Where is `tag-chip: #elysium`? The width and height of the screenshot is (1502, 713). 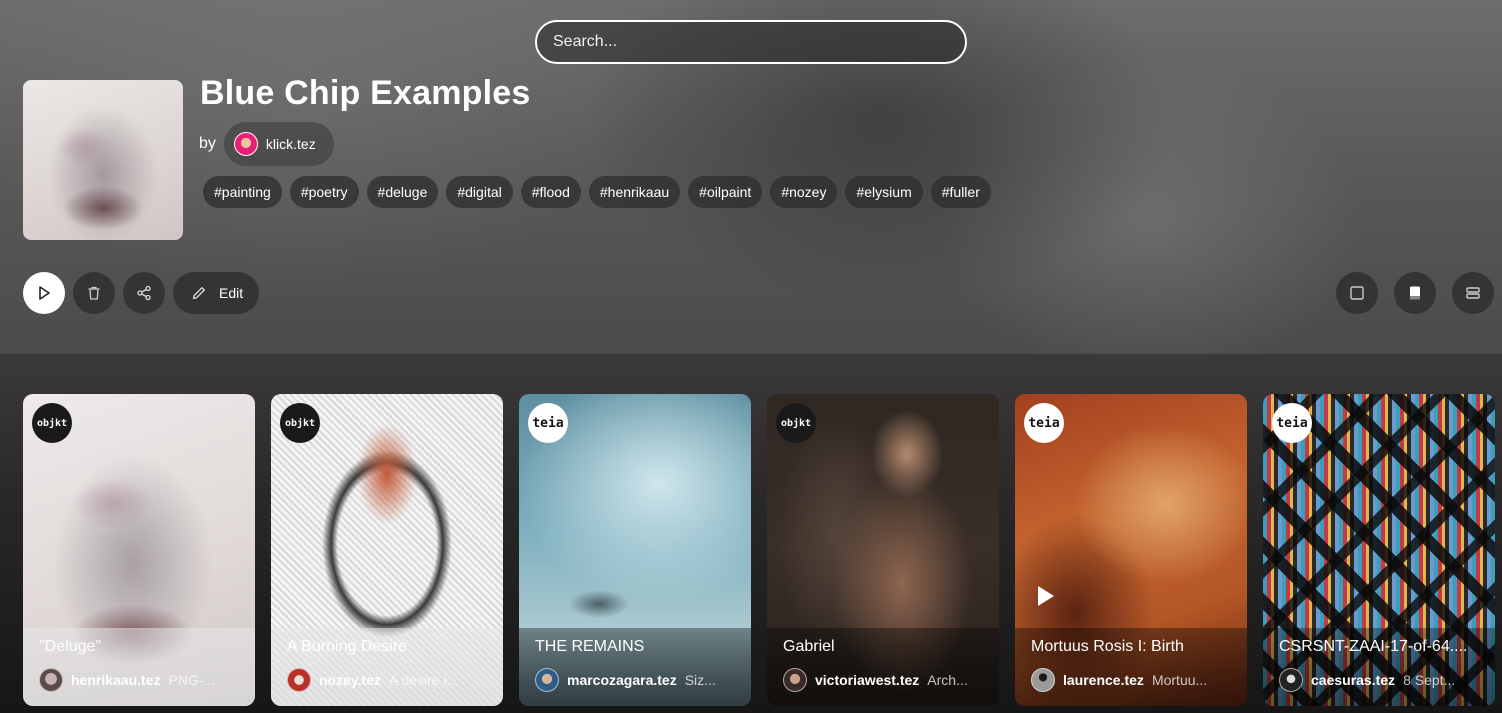
tag-chip: #elysium is located at coordinates (884, 192).